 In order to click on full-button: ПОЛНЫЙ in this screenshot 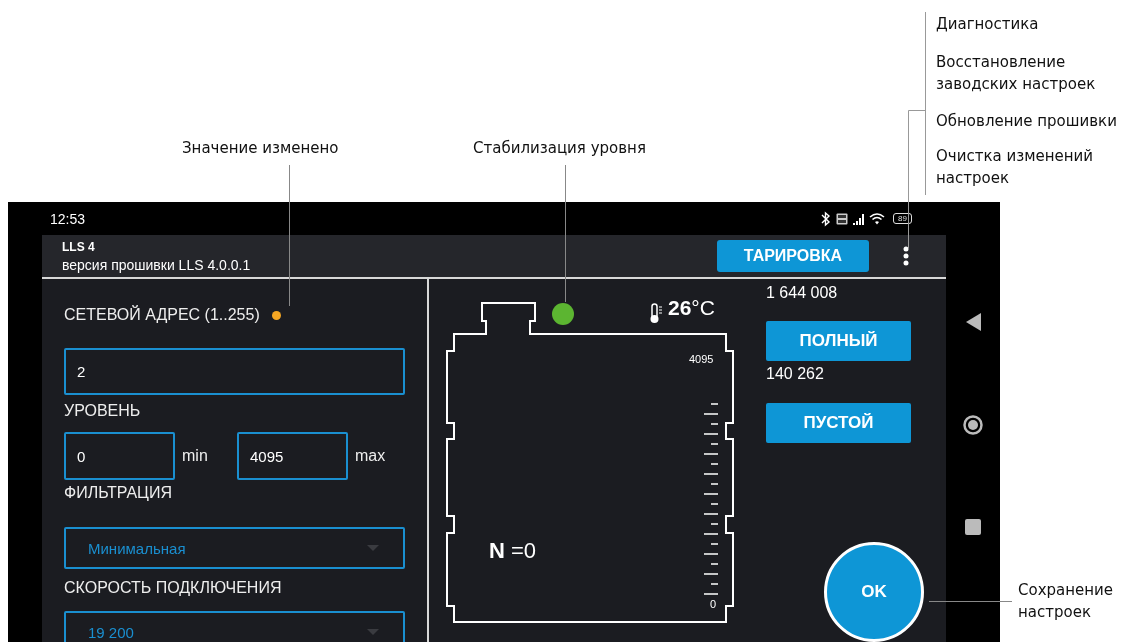, I will do `click(838, 341)`.